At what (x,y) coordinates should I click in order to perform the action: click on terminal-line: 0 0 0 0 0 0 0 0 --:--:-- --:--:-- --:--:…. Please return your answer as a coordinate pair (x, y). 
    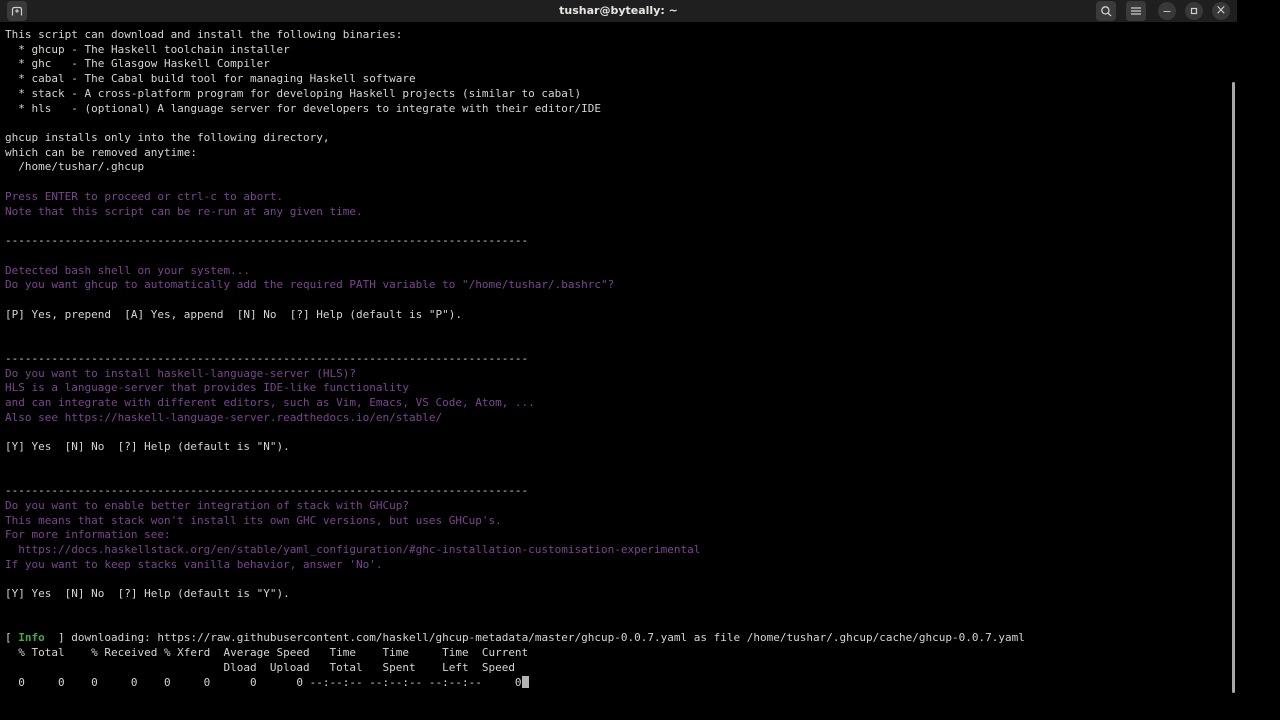
    Looking at the image, I should click on (642, 683).